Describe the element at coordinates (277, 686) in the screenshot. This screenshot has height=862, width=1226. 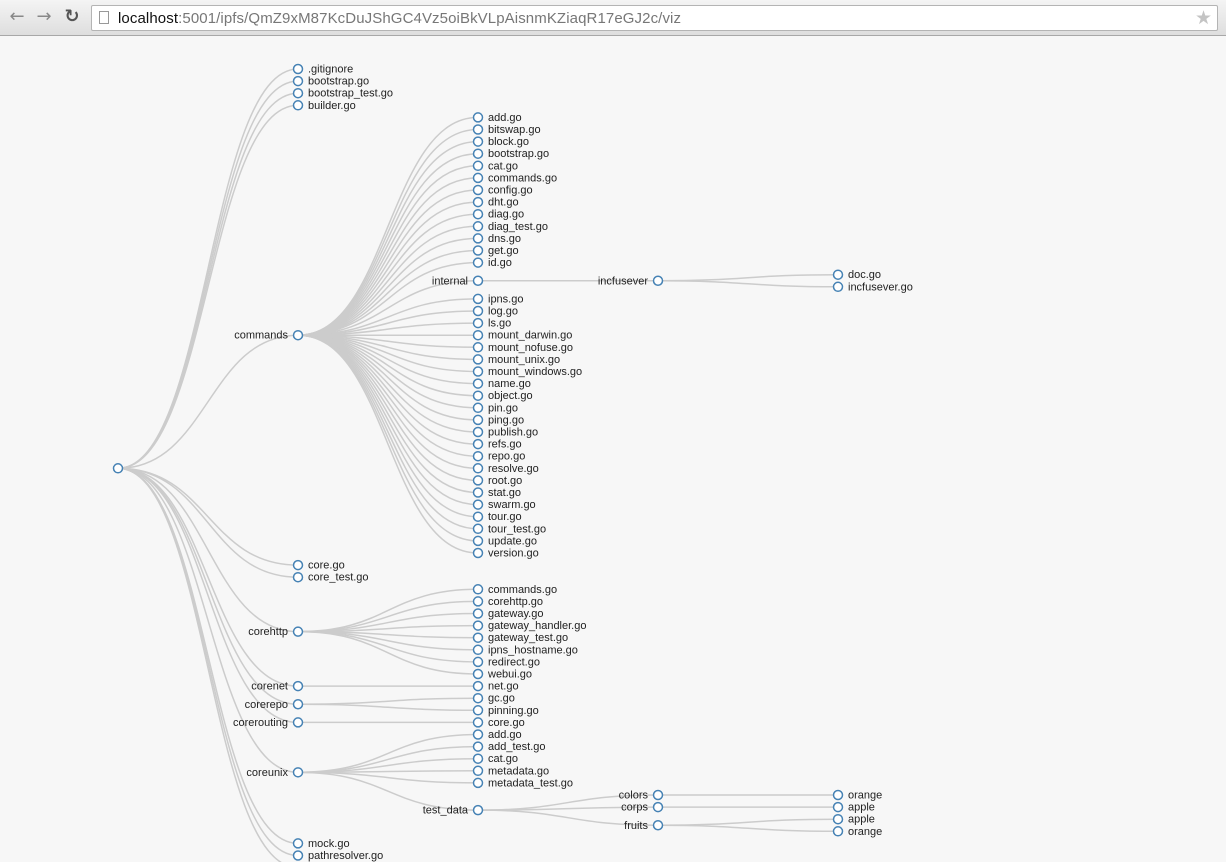
I see `tree-node-folder: corenet` at that location.